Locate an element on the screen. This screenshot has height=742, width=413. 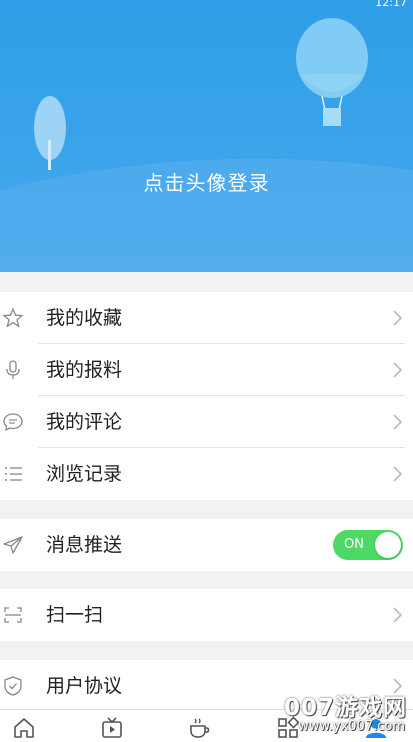
balloon-icon is located at coordinates (332, 72).